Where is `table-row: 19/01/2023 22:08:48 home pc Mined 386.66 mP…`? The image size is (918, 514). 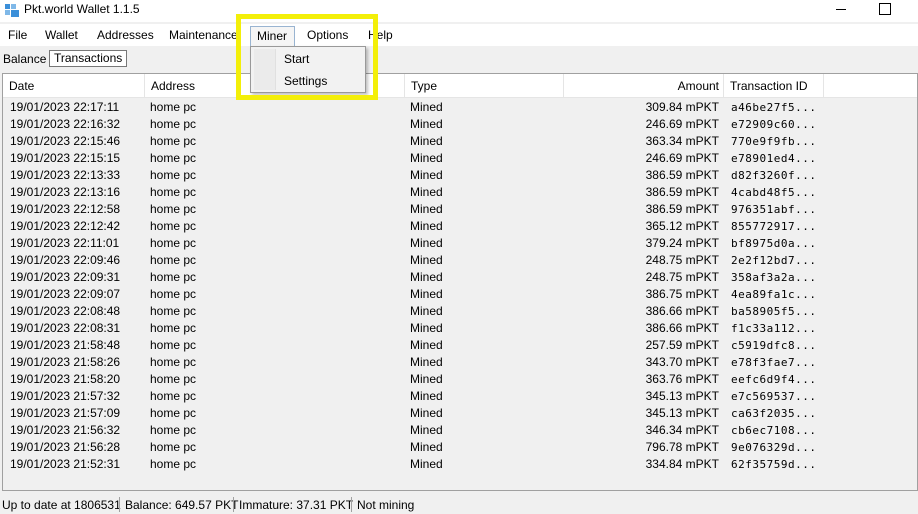
table-row: 19/01/2023 22:08:48 home pc Mined 386.66 mP… is located at coordinates (460, 311).